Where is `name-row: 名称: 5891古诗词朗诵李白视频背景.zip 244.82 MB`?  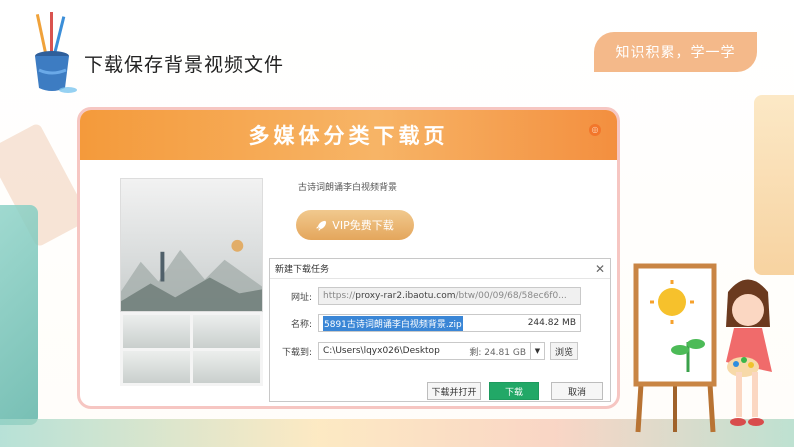
name-row: 名称: 5891古诗词朗诵李白视频背景.zip 244.82 MB is located at coordinates (425, 323).